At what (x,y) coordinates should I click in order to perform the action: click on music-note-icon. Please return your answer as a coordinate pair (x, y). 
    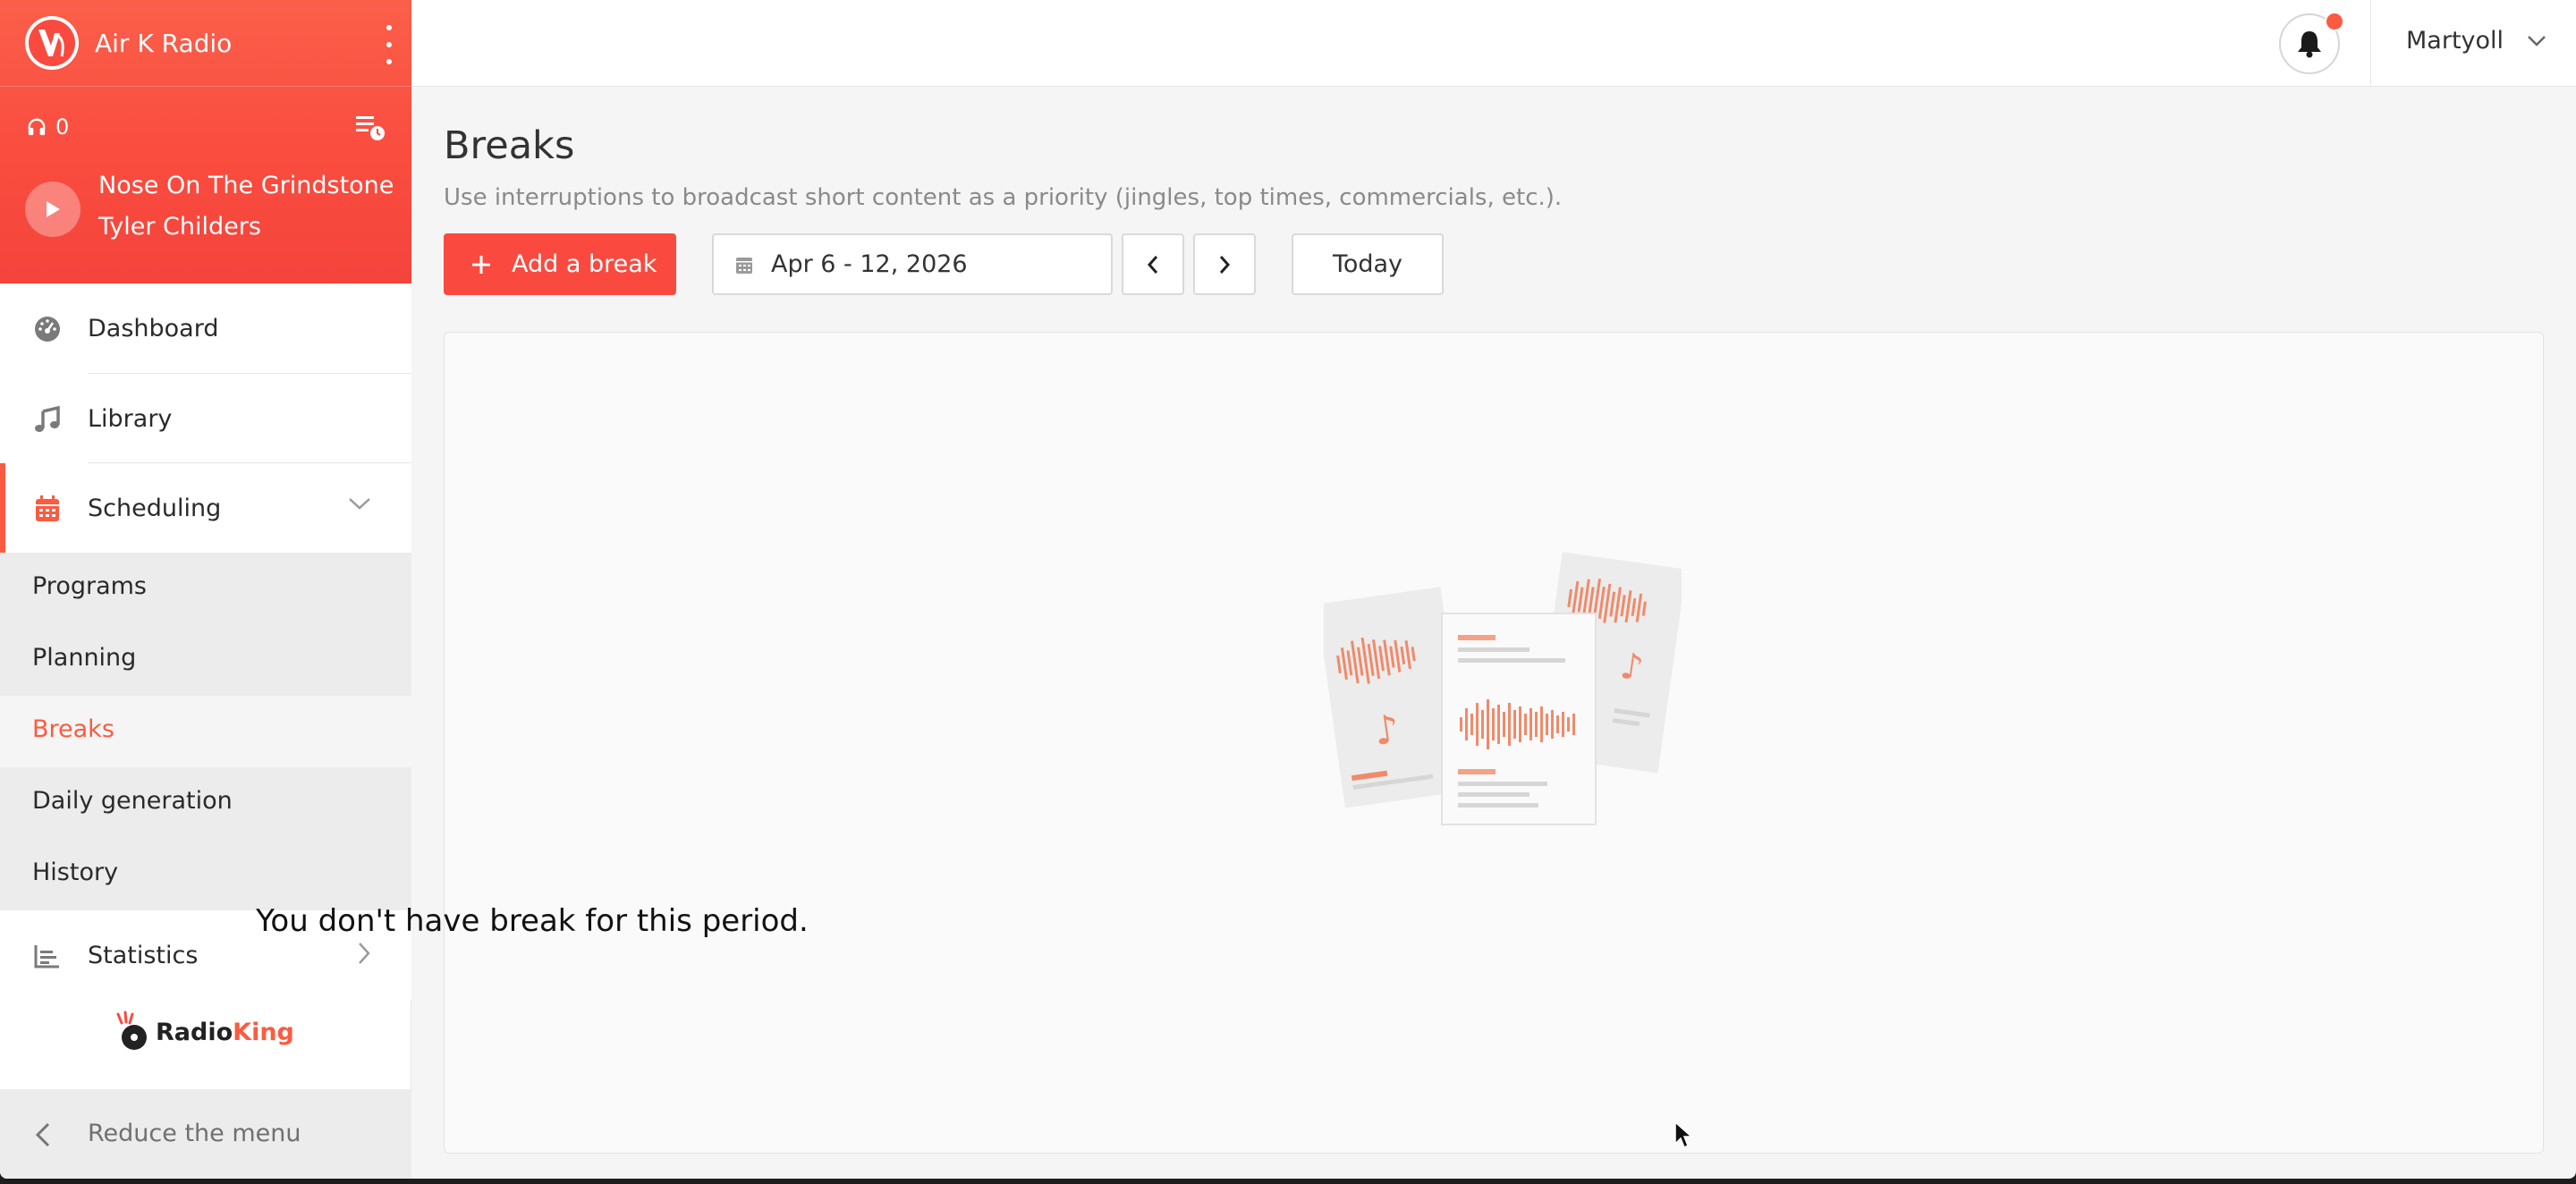
    Looking at the image, I should click on (47, 419).